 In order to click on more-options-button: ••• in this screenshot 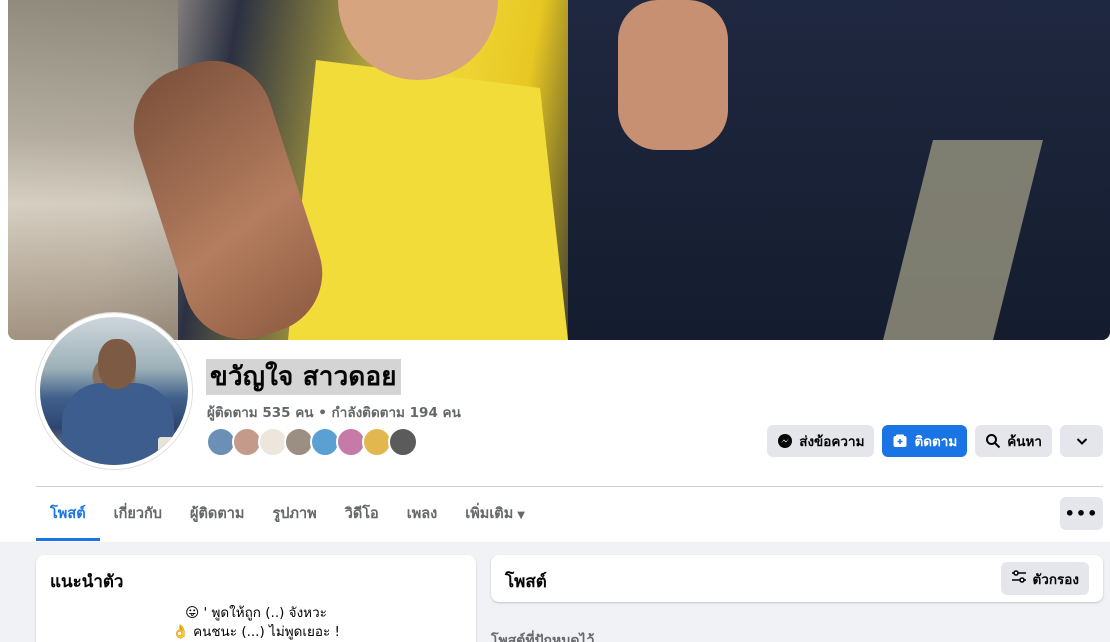, I will do `click(1081, 513)`.